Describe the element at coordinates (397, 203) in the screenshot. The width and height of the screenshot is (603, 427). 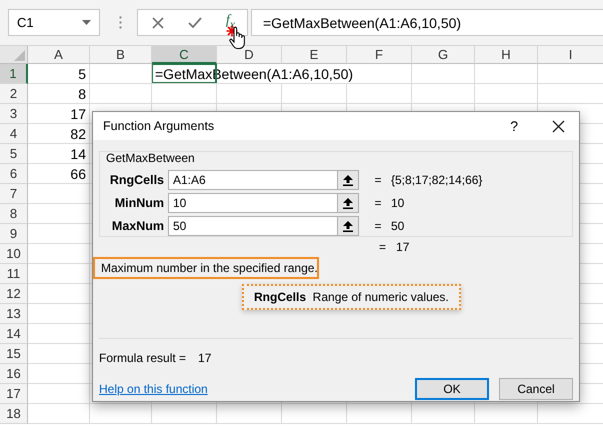
I see `argument-result: 10` at that location.